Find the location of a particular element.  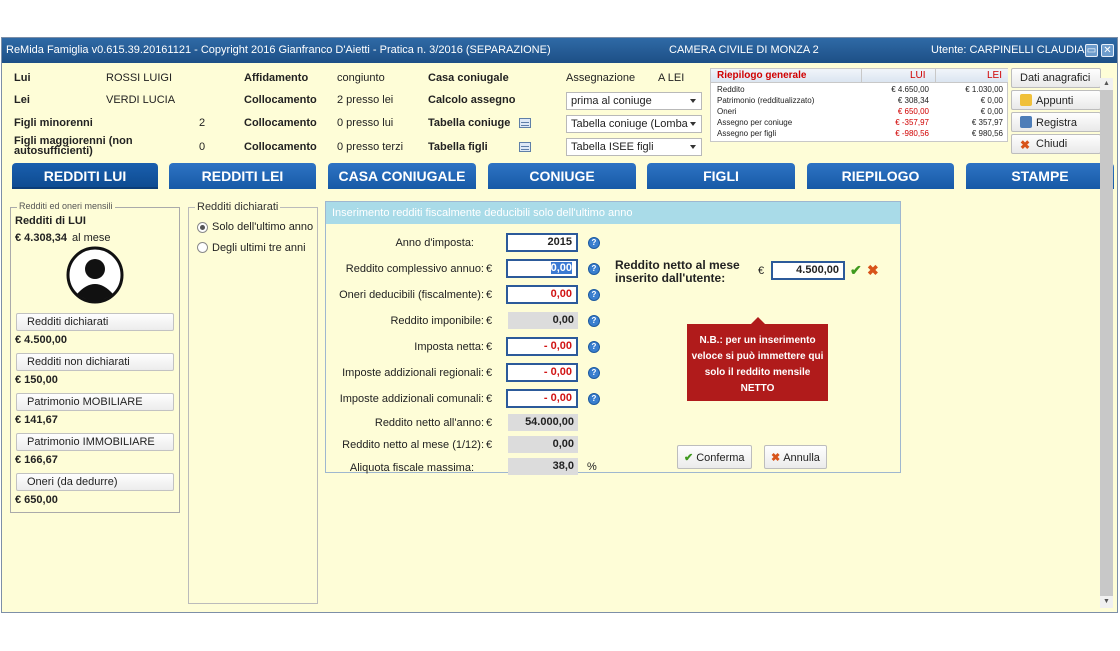

netto-anno-value: 54.000,00 is located at coordinates (543, 422).